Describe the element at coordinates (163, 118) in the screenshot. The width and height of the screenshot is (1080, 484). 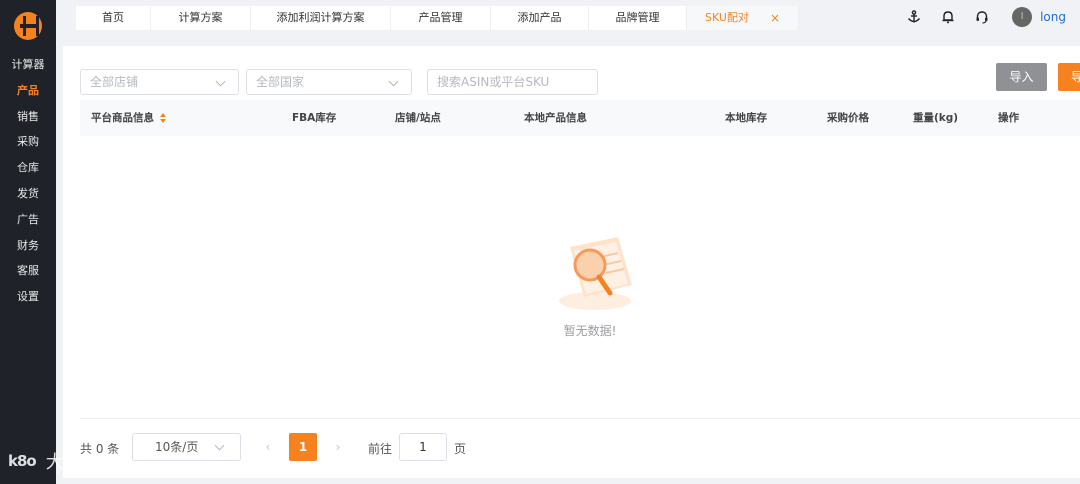
I see `sort-icon` at that location.